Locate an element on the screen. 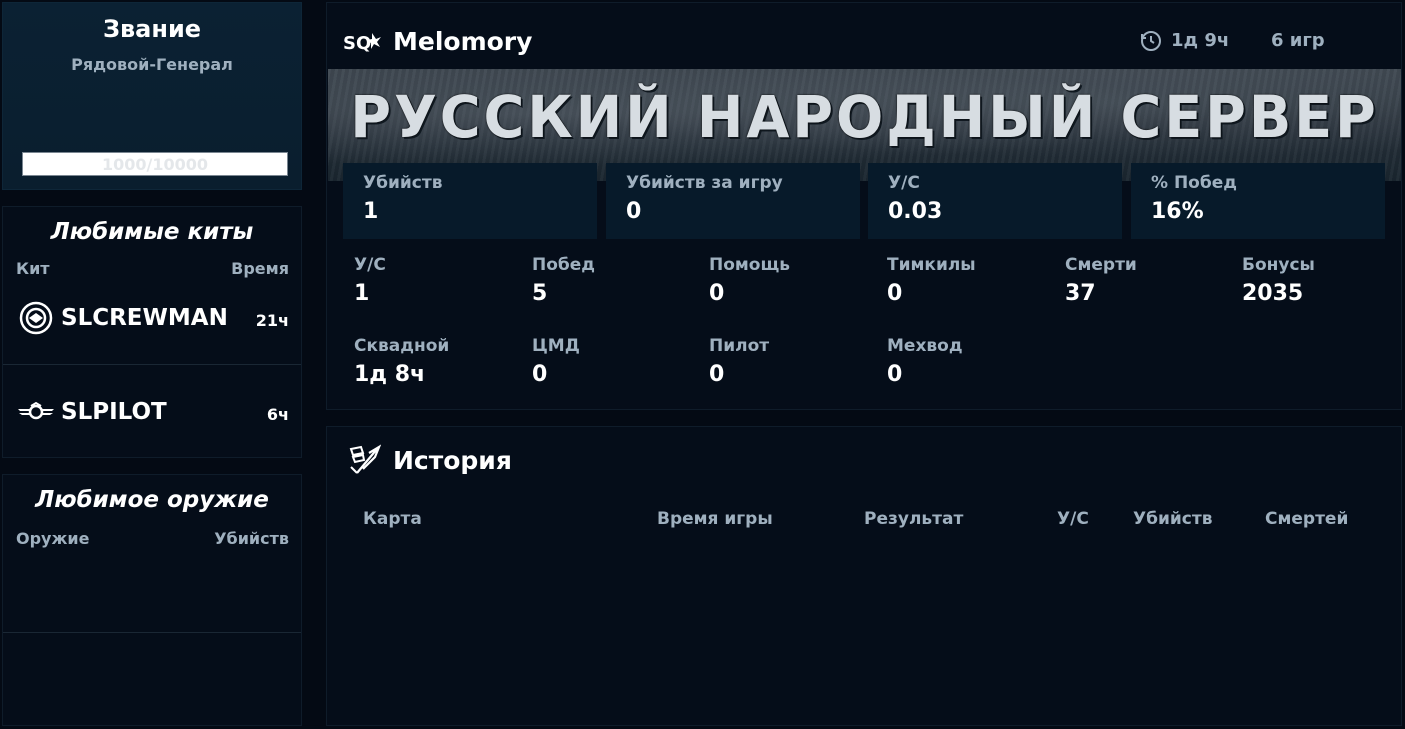 This screenshot has width=1405, height=729. stat-card-value: 1 is located at coordinates (371, 211).